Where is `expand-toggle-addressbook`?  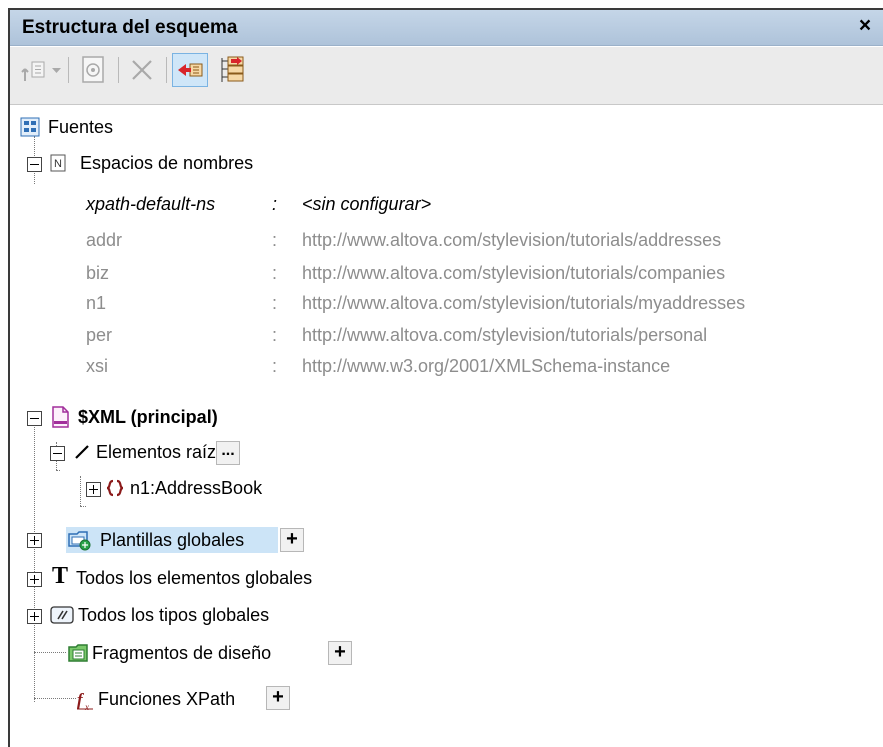
expand-toggle-addressbook is located at coordinates (93, 489).